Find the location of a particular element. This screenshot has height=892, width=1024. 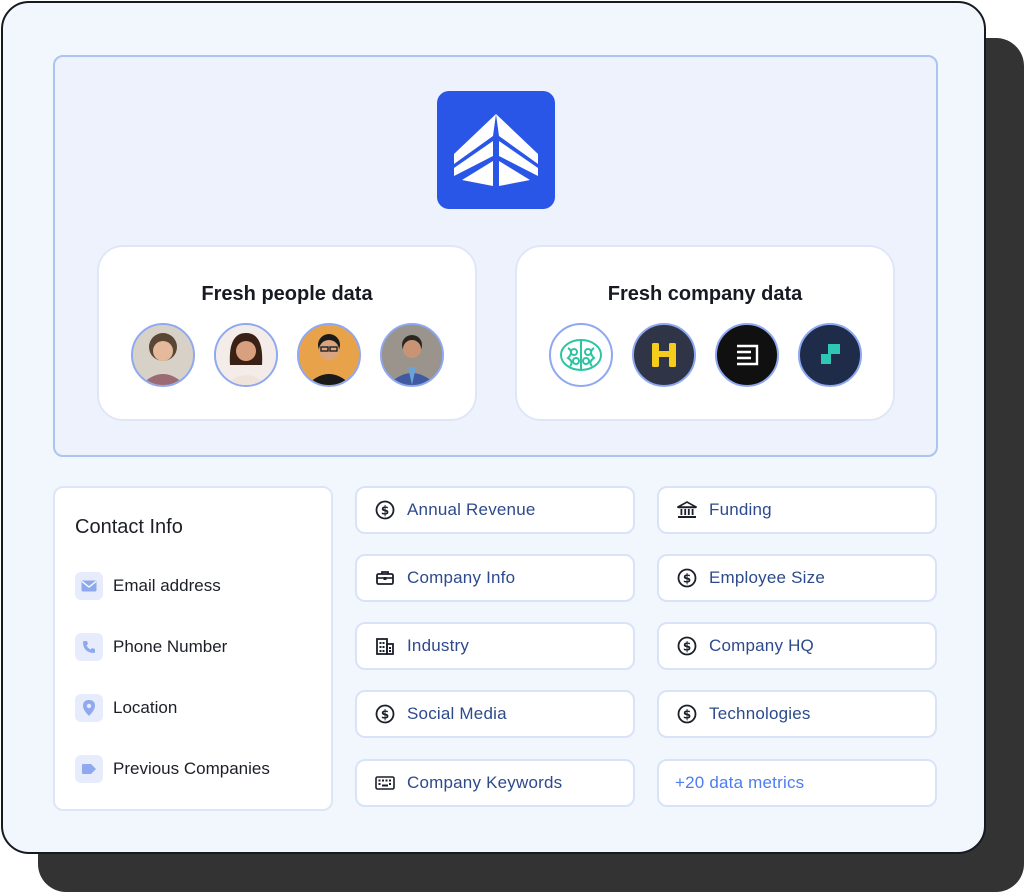

contact-item-email: Email address is located at coordinates (148, 586).